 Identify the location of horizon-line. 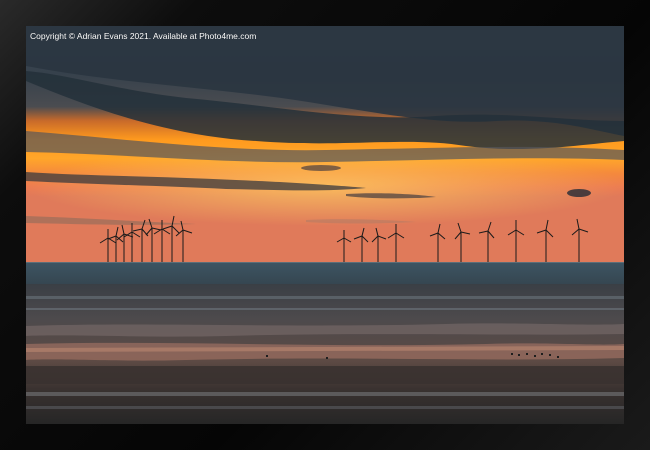
(325, 262).